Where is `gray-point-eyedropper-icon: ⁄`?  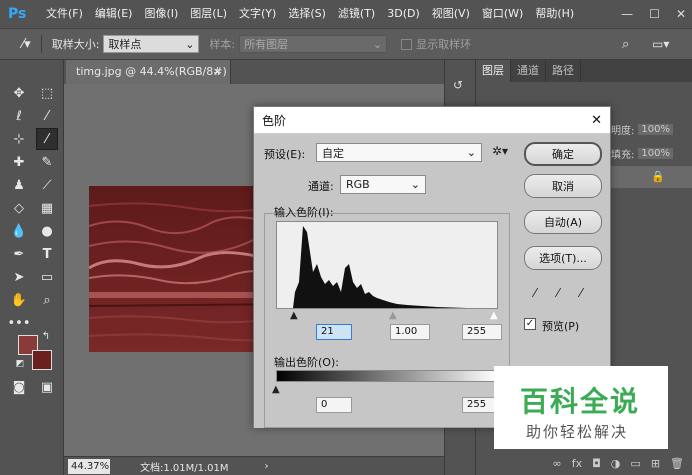
gray-point-eyedropper-icon: ⁄ is located at coordinates (564, 293).